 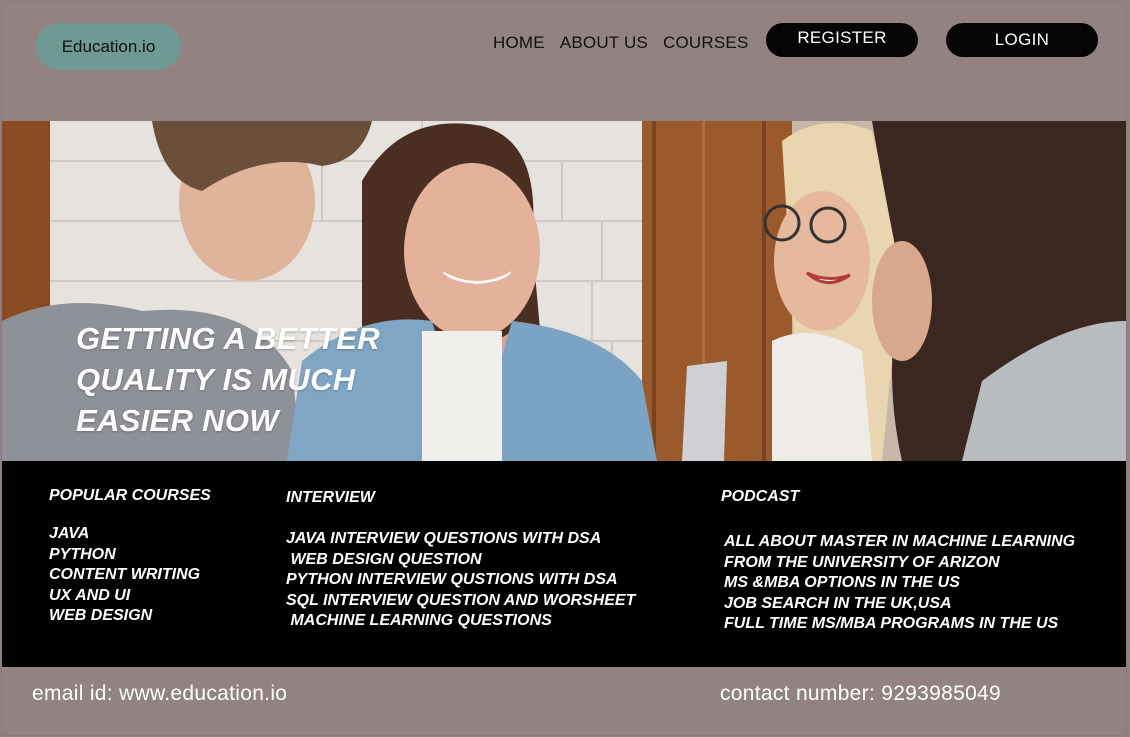 I want to click on contact-phone: contact number: 9293985049, so click(x=861, y=693).